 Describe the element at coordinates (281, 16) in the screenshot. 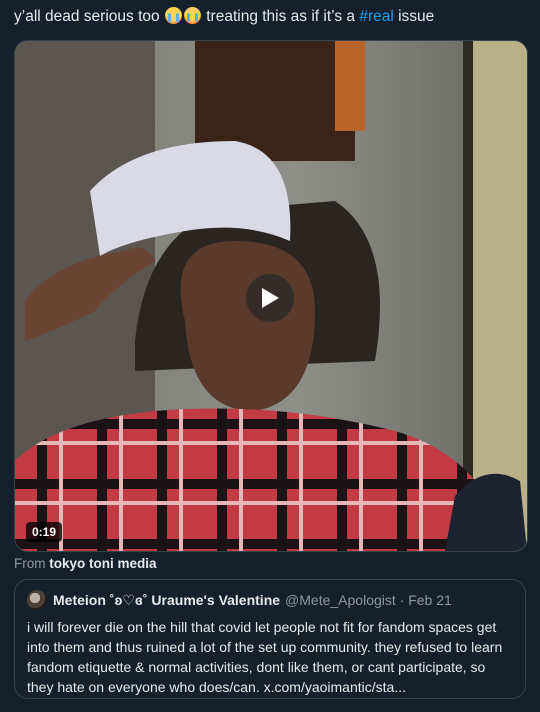

I see `tweet-text-middle: treating this as if it’s a` at that location.